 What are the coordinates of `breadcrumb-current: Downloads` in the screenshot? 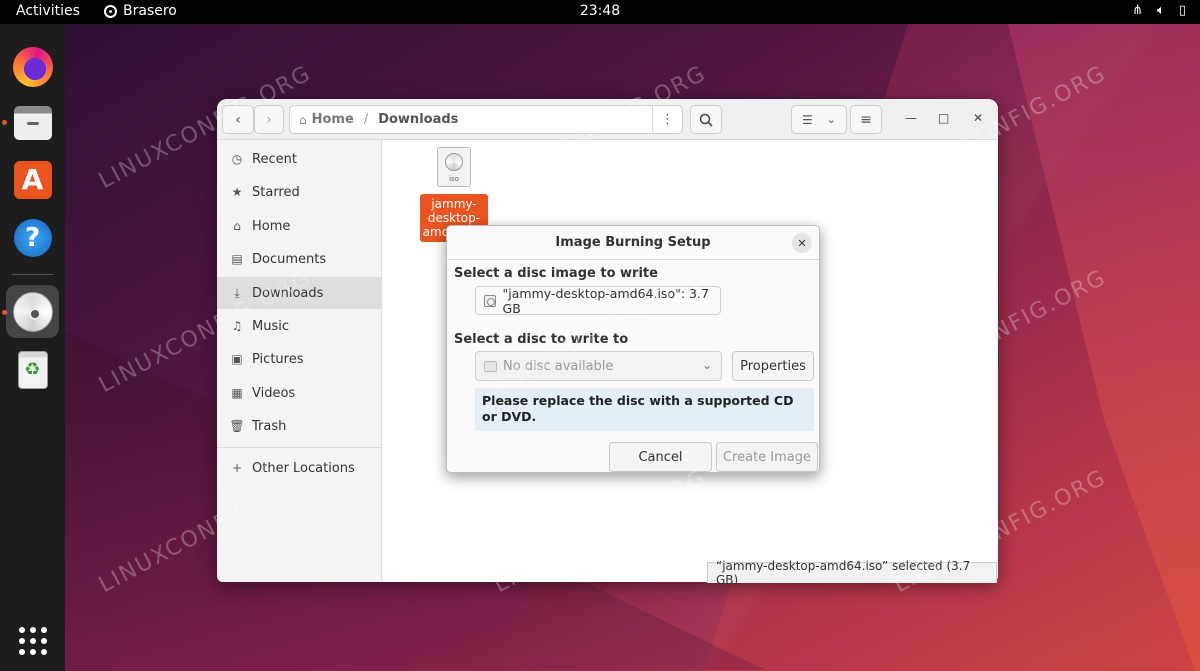 It's located at (418, 119).